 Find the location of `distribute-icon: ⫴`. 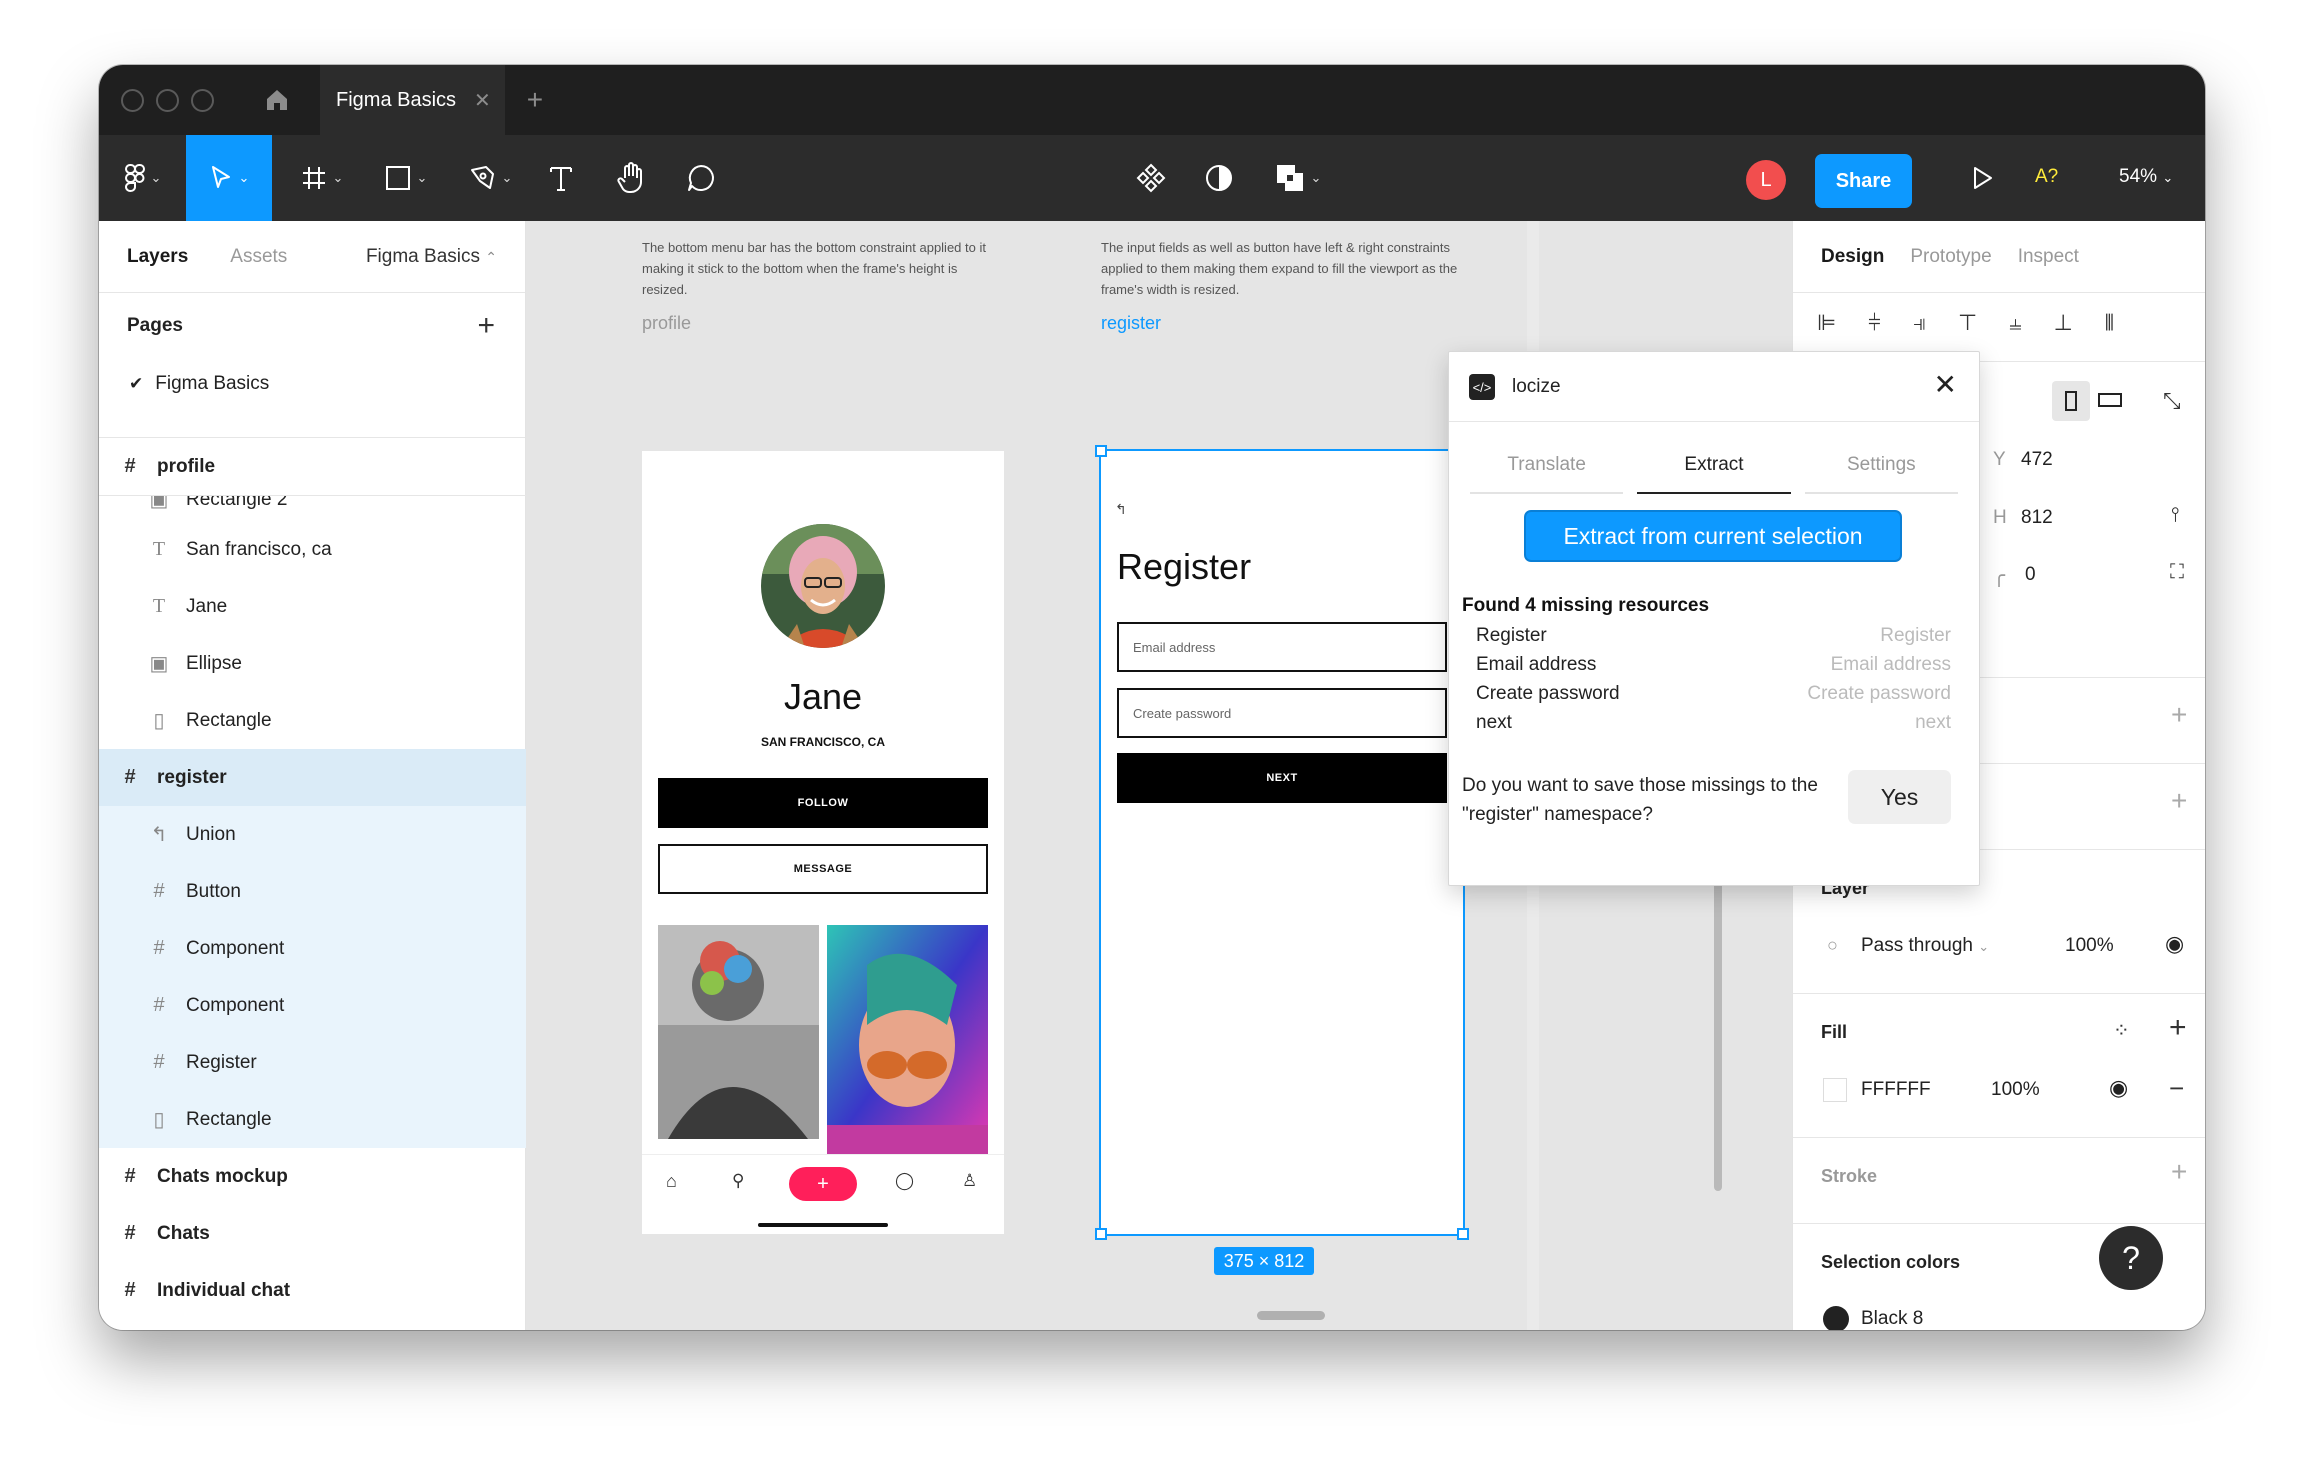

distribute-icon: ⫴ is located at coordinates (2109, 323).